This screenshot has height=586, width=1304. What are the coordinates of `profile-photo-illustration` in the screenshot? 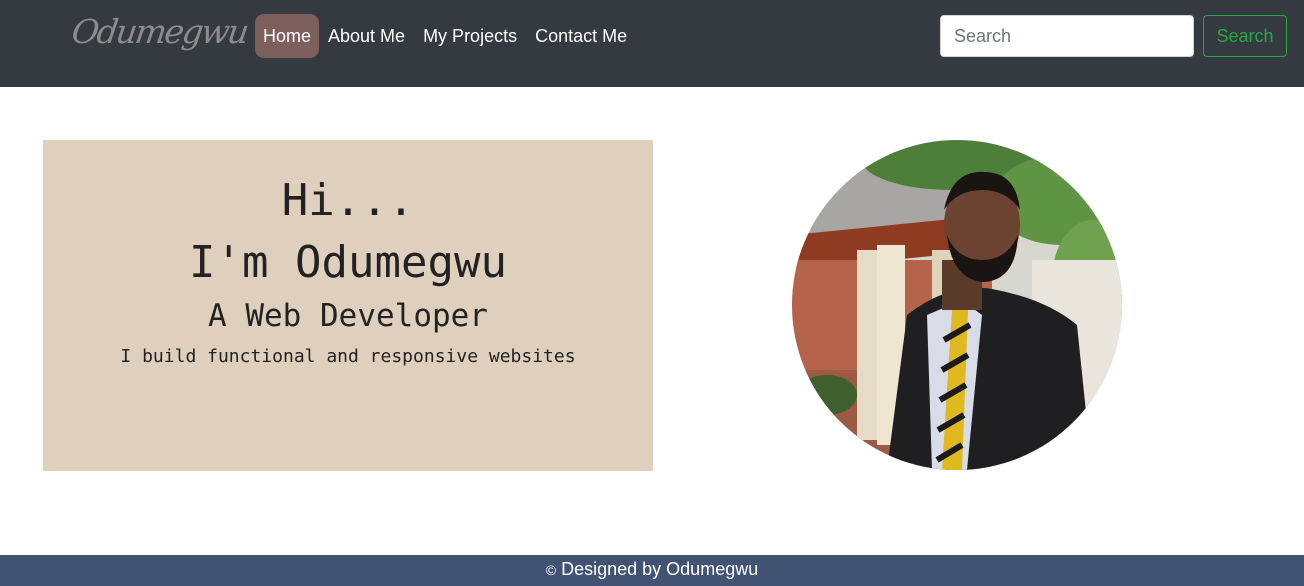 It's located at (957, 305).